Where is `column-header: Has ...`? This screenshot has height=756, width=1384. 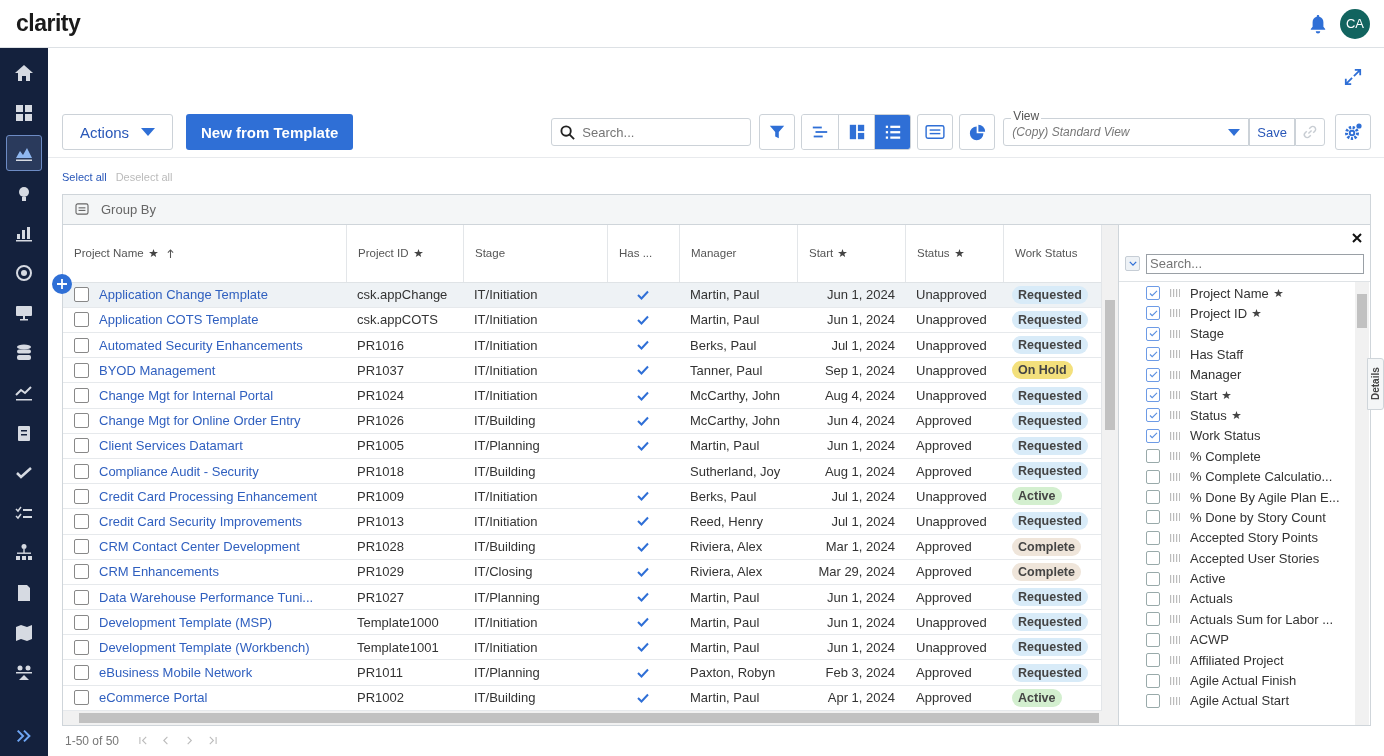 column-header: Has ... is located at coordinates (636, 253).